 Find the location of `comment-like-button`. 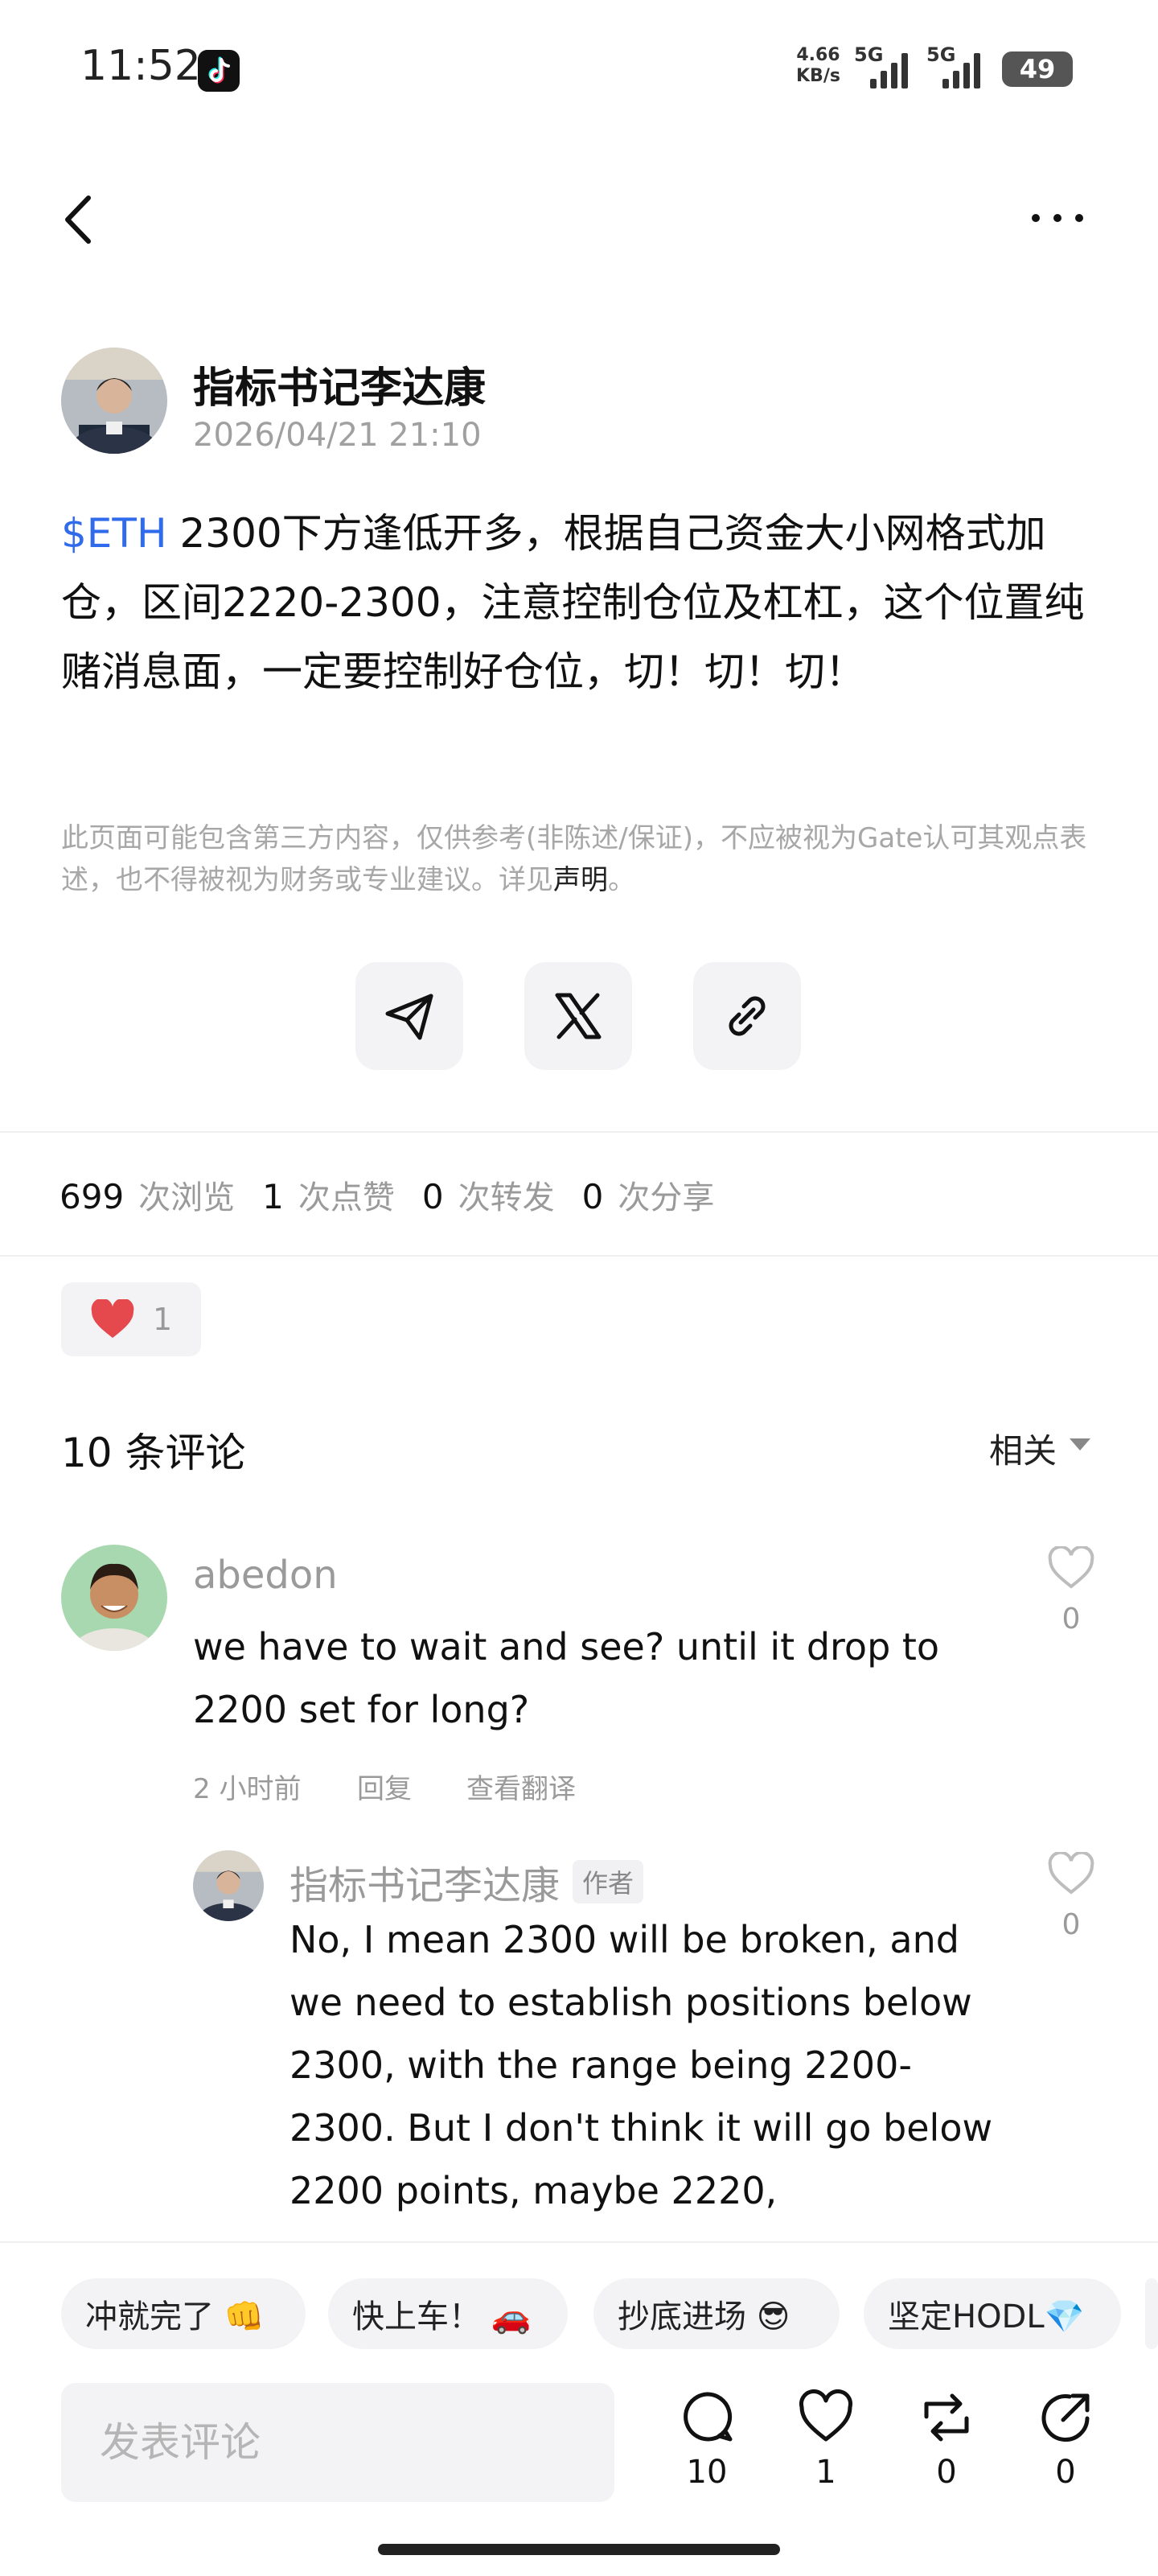

comment-like-button is located at coordinates (1071, 1569).